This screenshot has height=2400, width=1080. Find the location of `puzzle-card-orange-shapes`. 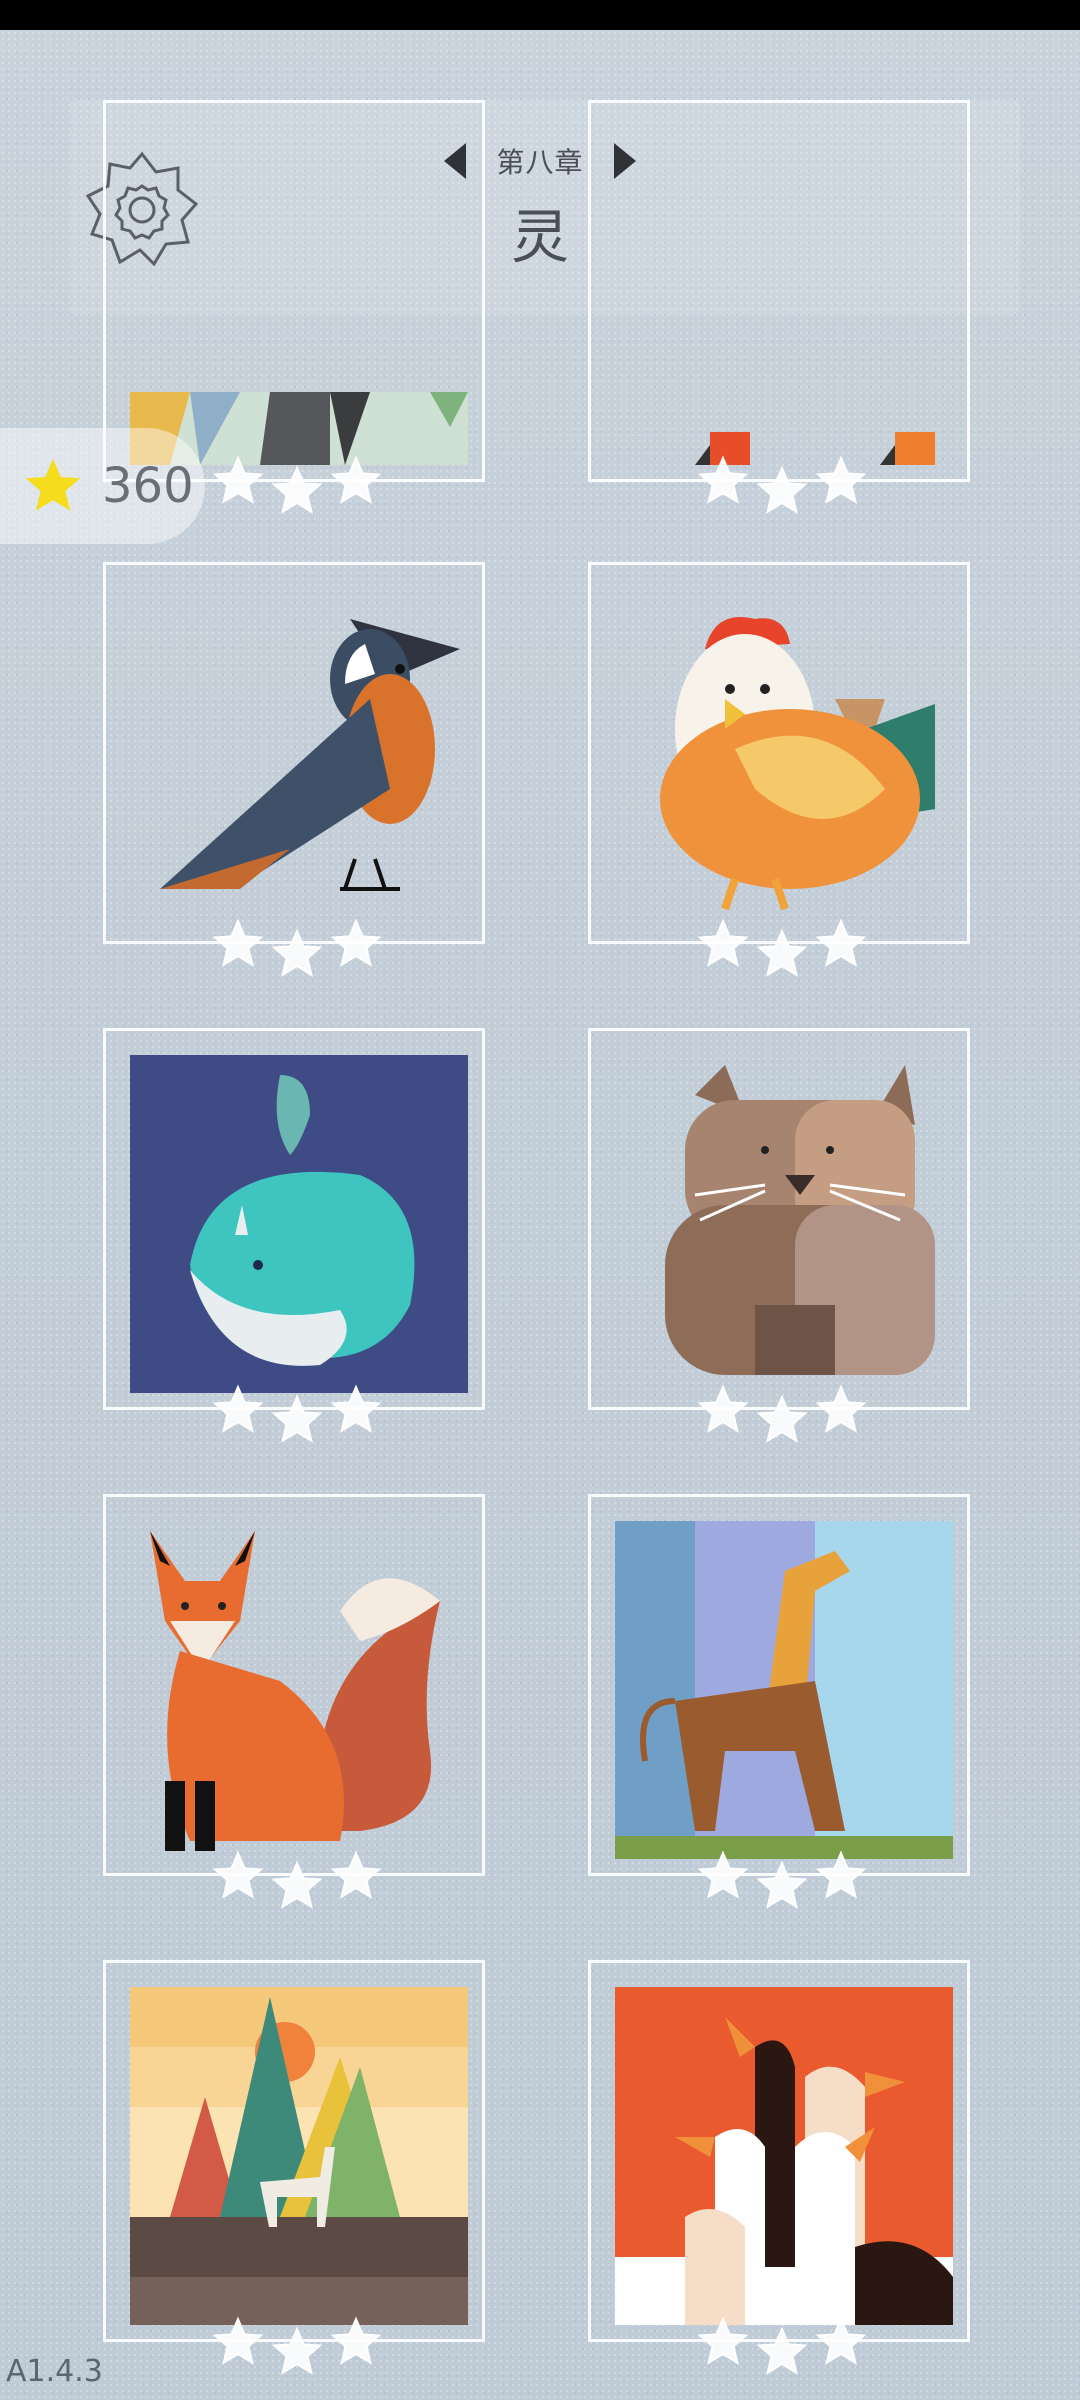

puzzle-card-orange-shapes is located at coordinates (779, 291).